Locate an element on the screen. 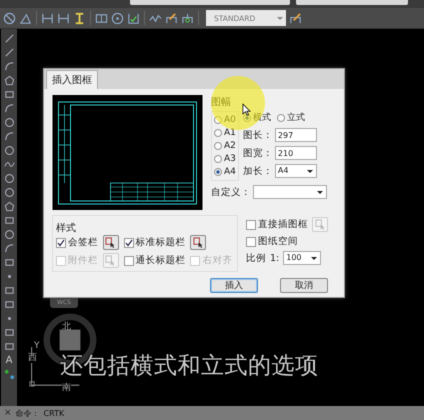 The height and width of the screenshot is (420, 424). spline-icon is located at coordinates (9, 164).